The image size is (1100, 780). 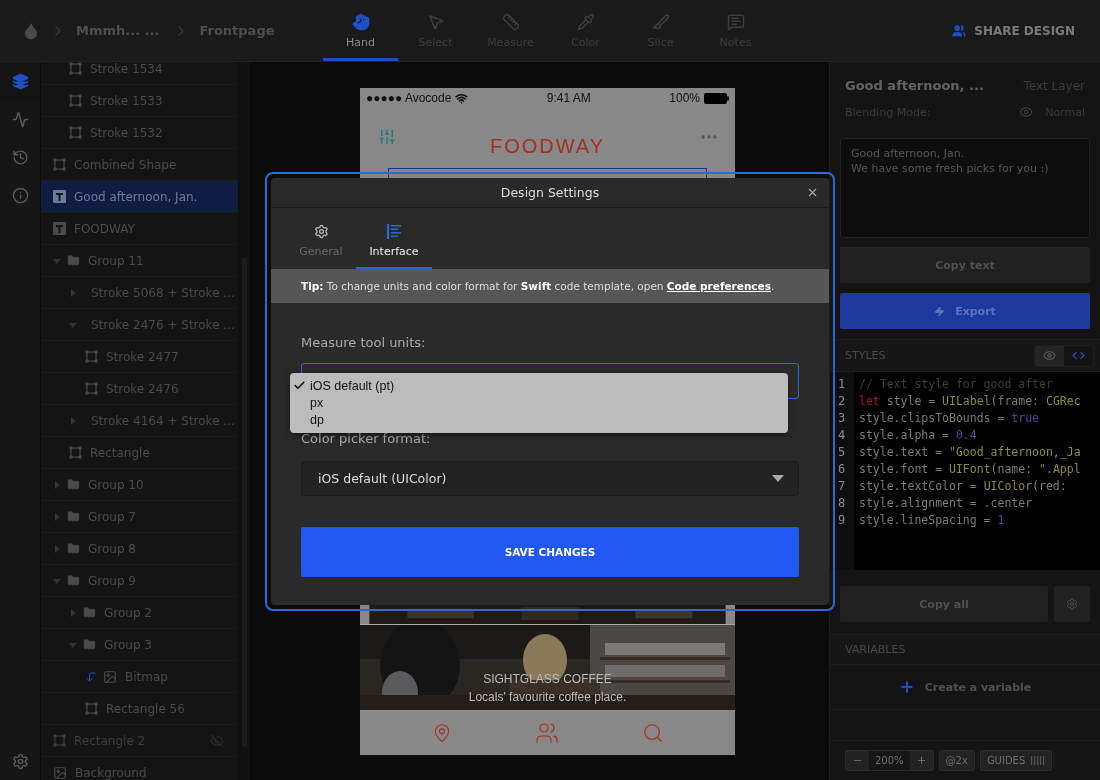 What do you see at coordinates (950, 168) in the screenshot?
I see `text-line: We have some fresh picks for you :)` at bounding box center [950, 168].